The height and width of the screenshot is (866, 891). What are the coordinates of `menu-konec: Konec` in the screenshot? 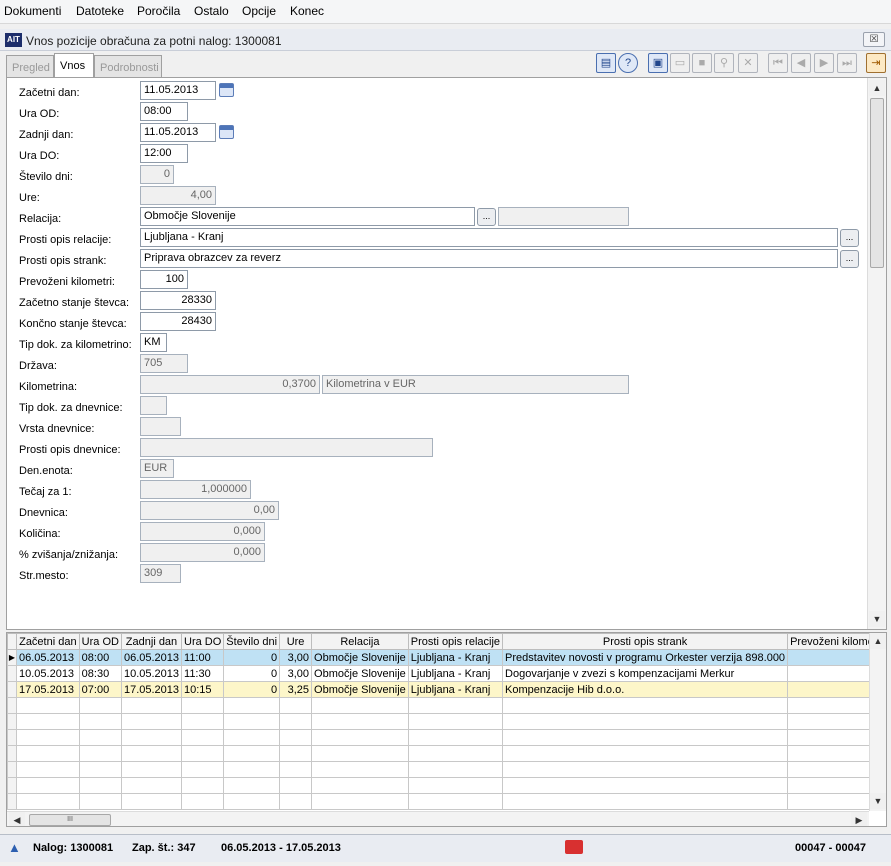 It's located at (307, 11).